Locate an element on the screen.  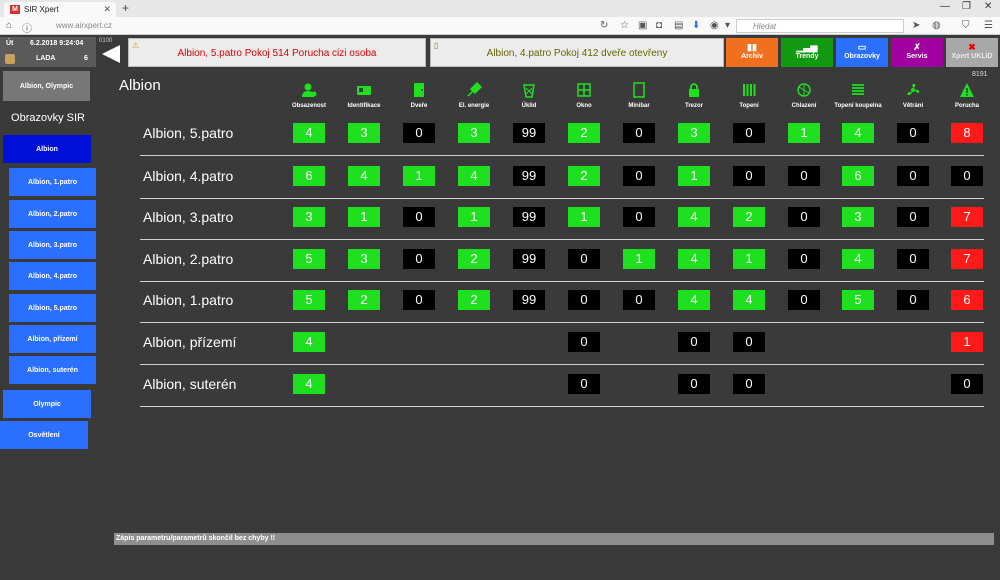
globe-icon: ◉ is located at coordinates (714, 25).